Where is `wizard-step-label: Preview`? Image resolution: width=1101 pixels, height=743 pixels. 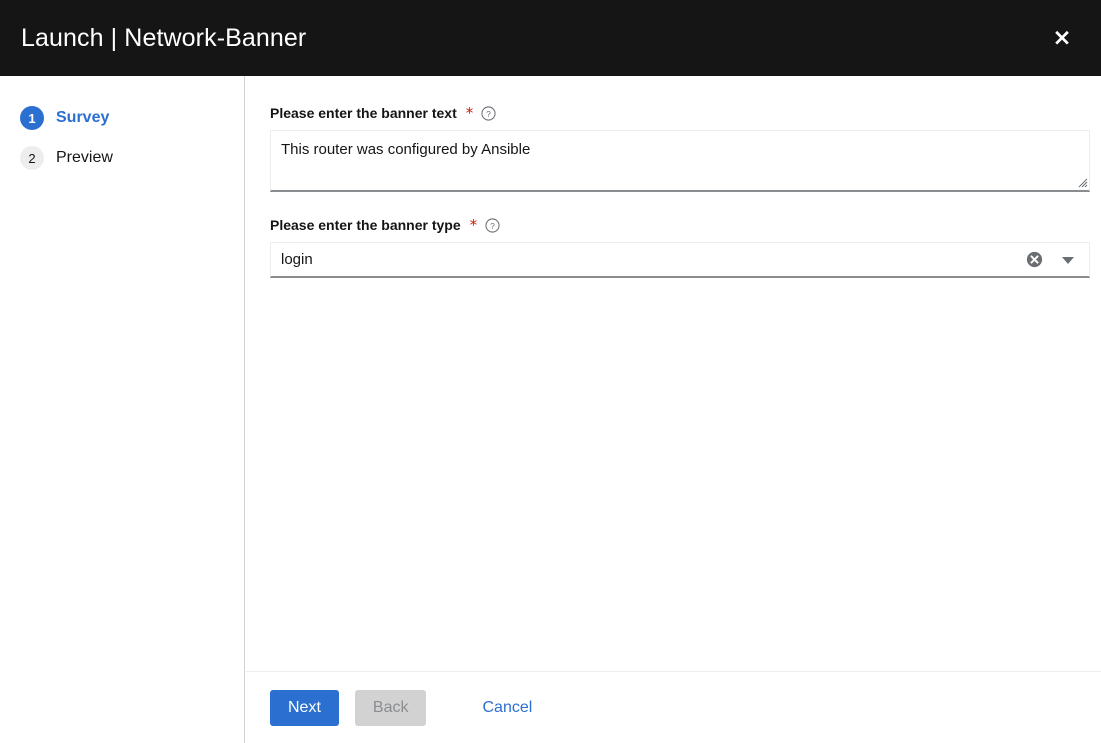 wizard-step-label: Preview is located at coordinates (84, 157).